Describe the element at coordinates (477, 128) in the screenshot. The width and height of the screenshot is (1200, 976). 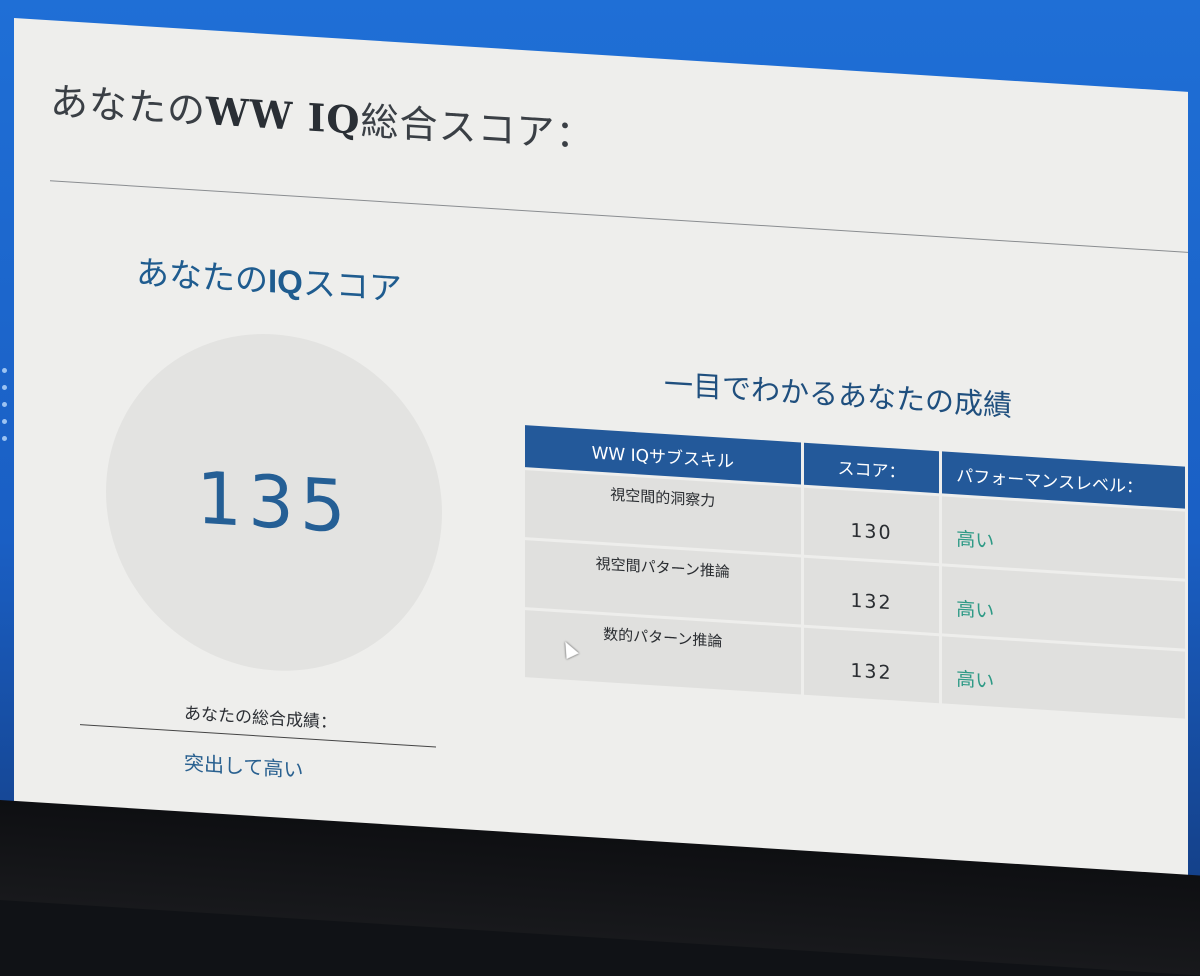
I see `page-title-suffix: 総合スコア：` at that location.